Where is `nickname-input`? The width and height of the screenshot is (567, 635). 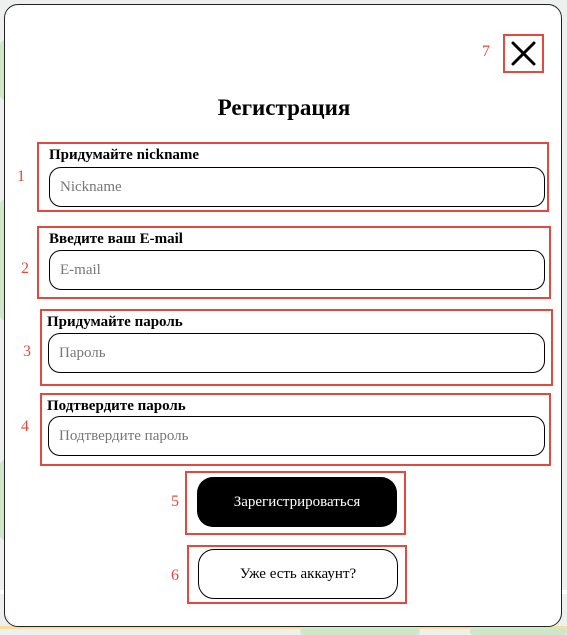 nickname-input is located at coordinates (297, 187).